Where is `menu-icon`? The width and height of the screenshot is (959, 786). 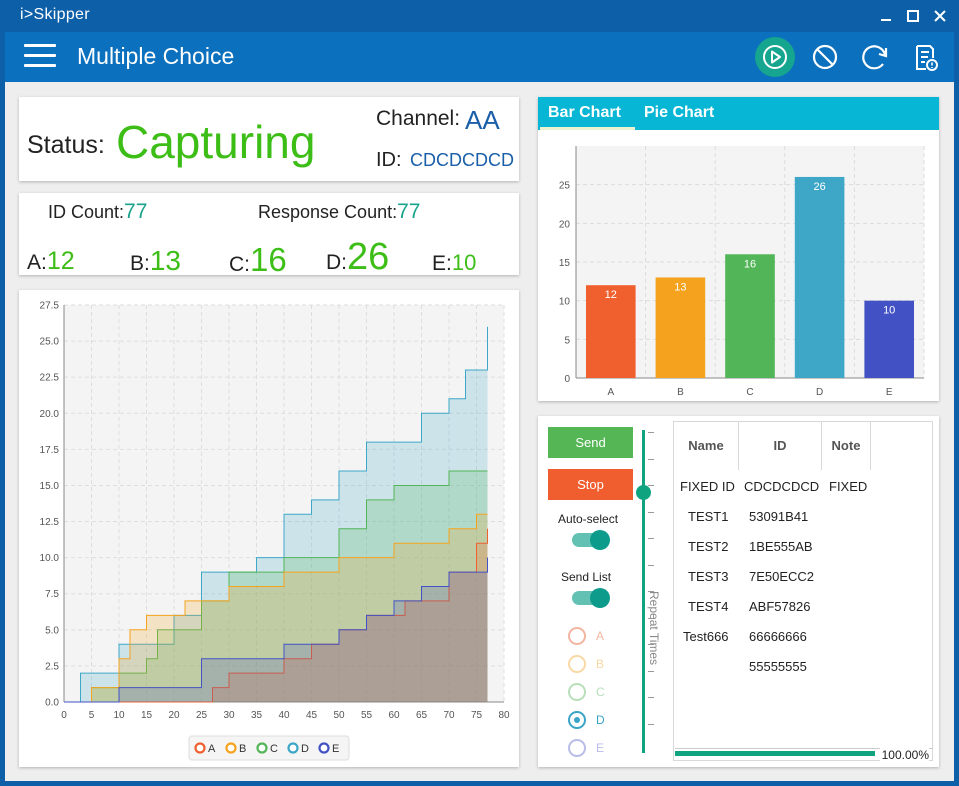 menu-icon is located at coordinates (40, 56).